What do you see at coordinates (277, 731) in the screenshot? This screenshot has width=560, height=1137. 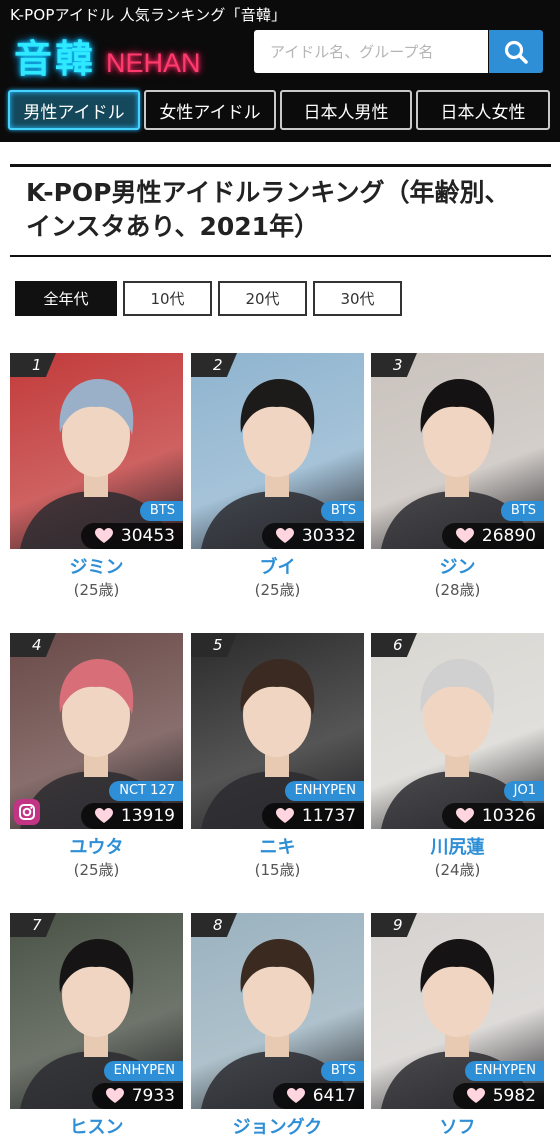 I see `idol-photo: 5 ENHYPEN 11737` at bounding box center [277, 731].